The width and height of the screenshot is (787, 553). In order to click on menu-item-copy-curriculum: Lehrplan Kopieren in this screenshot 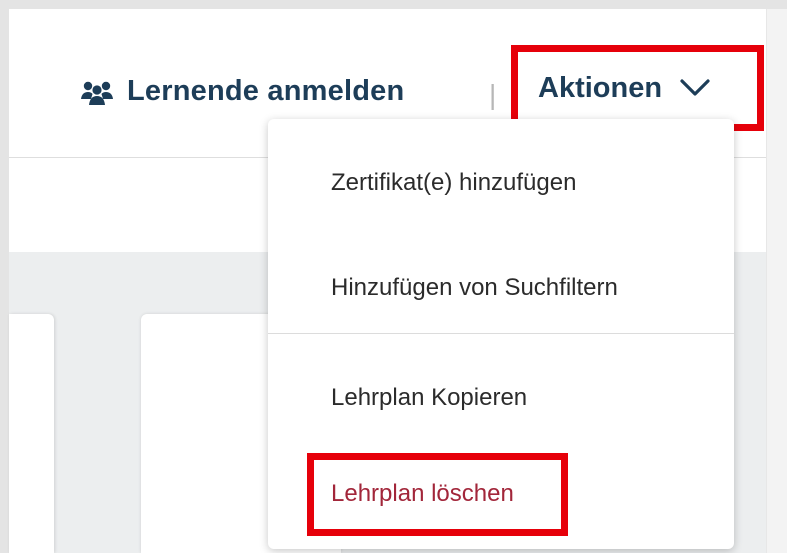, I will do `click(501, 398)`.